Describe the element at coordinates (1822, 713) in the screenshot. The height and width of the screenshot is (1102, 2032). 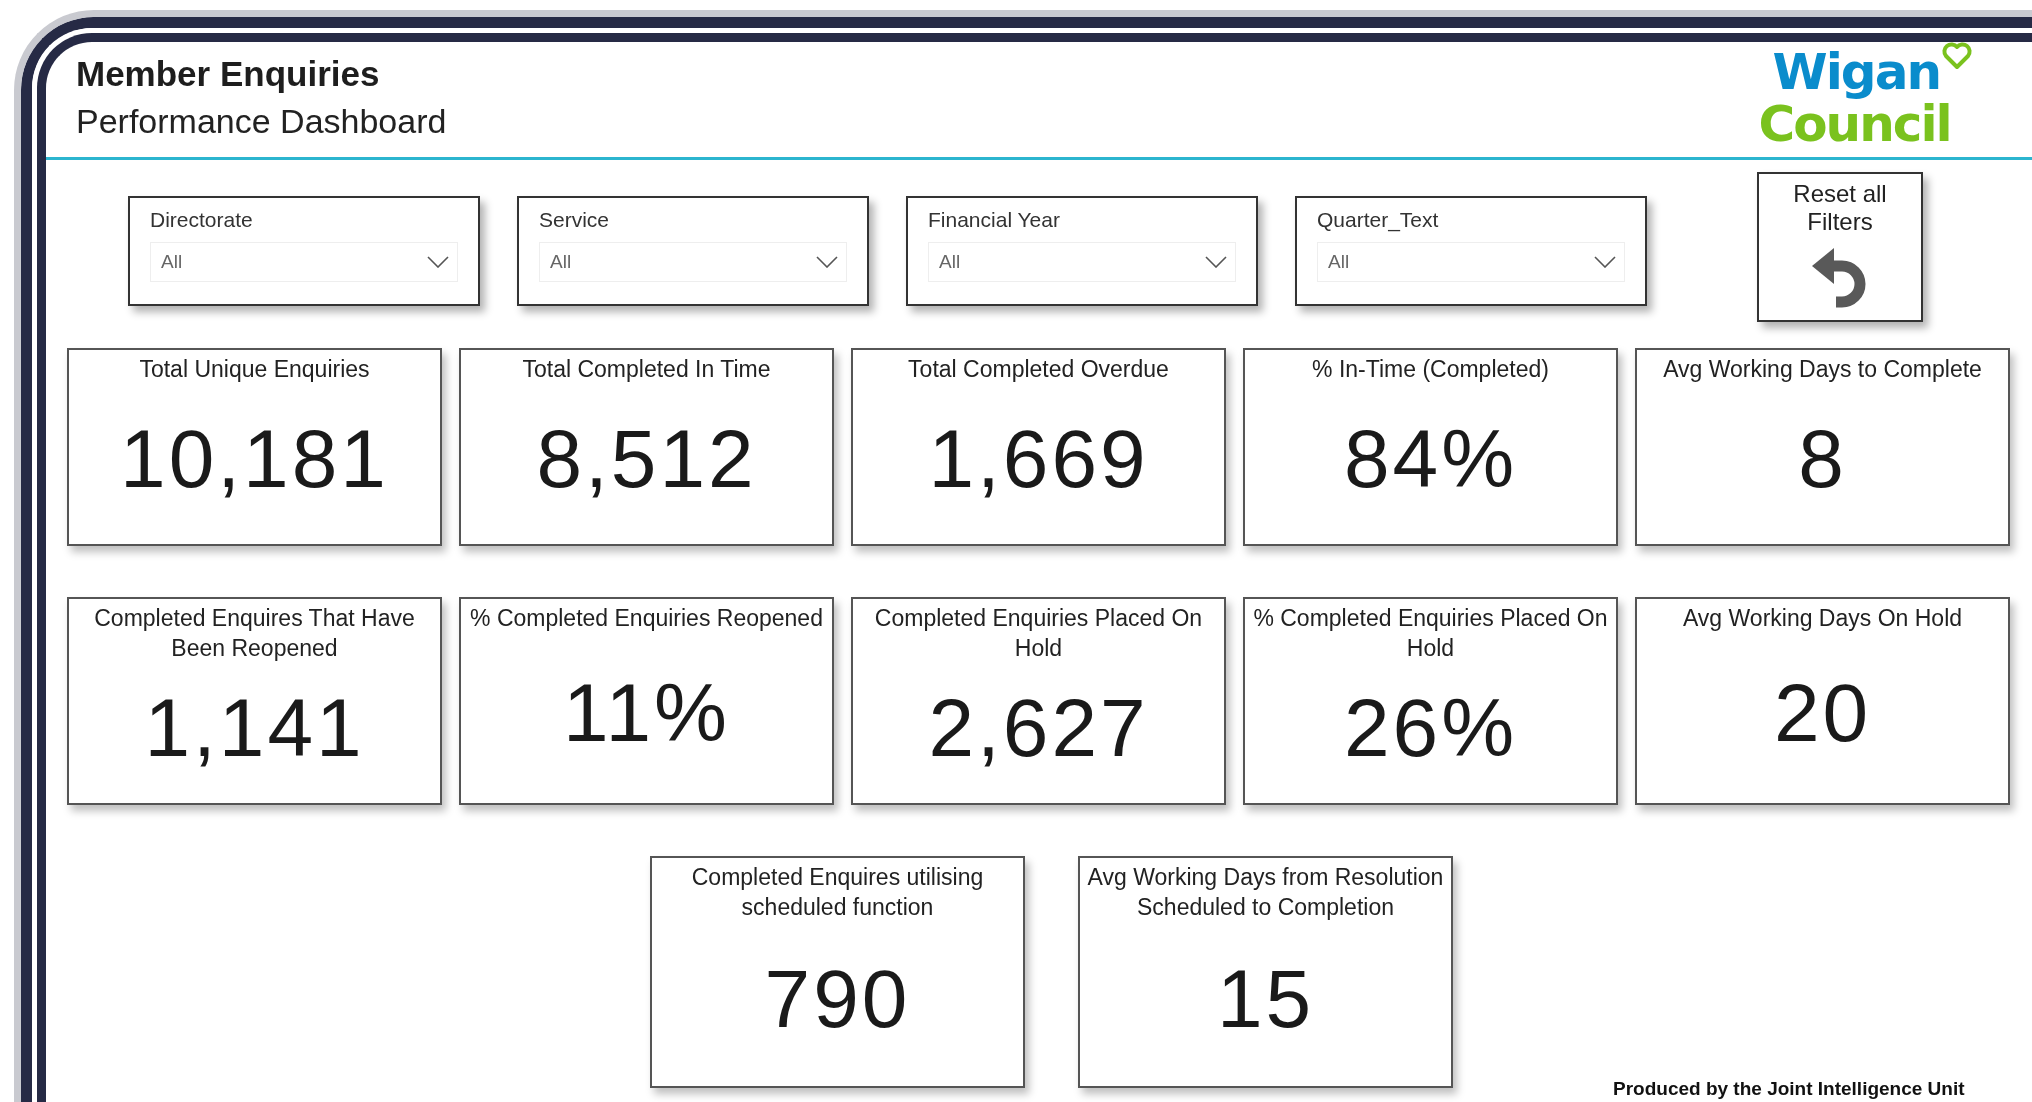
I see `kpi-value: 20` at that location.